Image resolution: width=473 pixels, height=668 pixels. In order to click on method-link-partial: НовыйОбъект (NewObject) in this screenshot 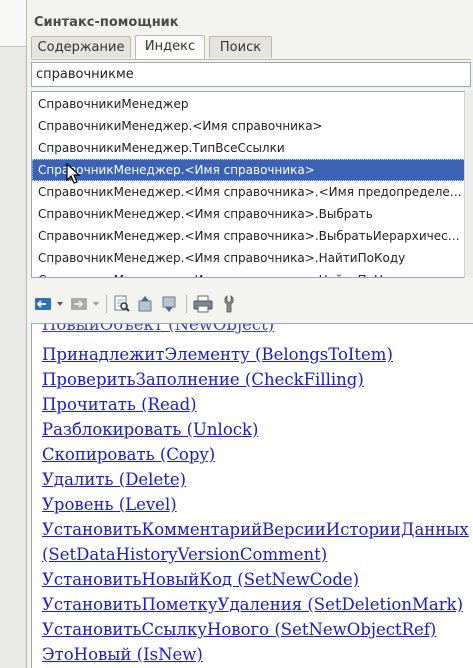, I will do `click(158, 329)`.